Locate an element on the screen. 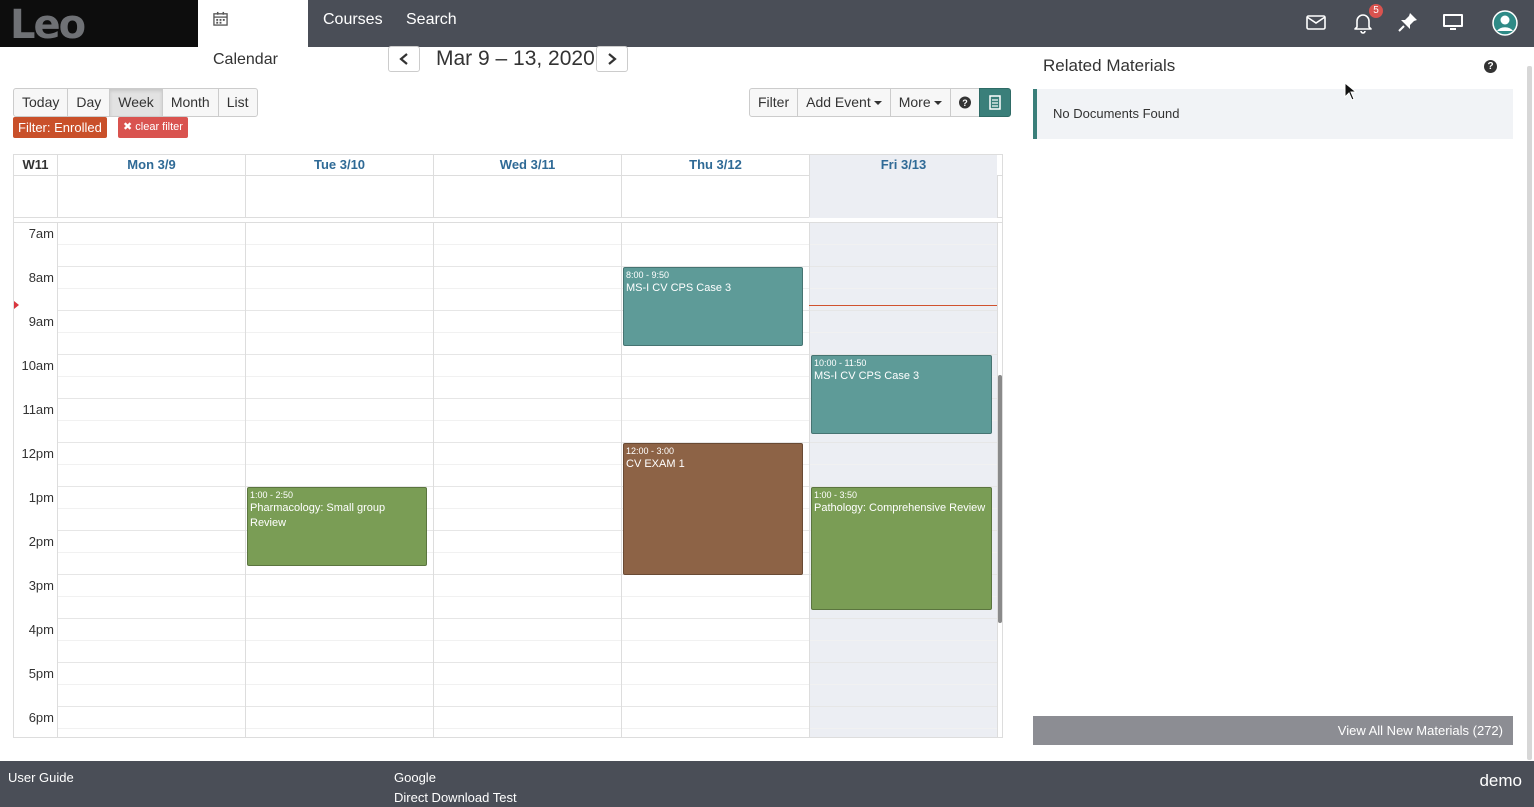 The image size is (1534, 807). today-all-day-cell is located at coordinates (903, 197).